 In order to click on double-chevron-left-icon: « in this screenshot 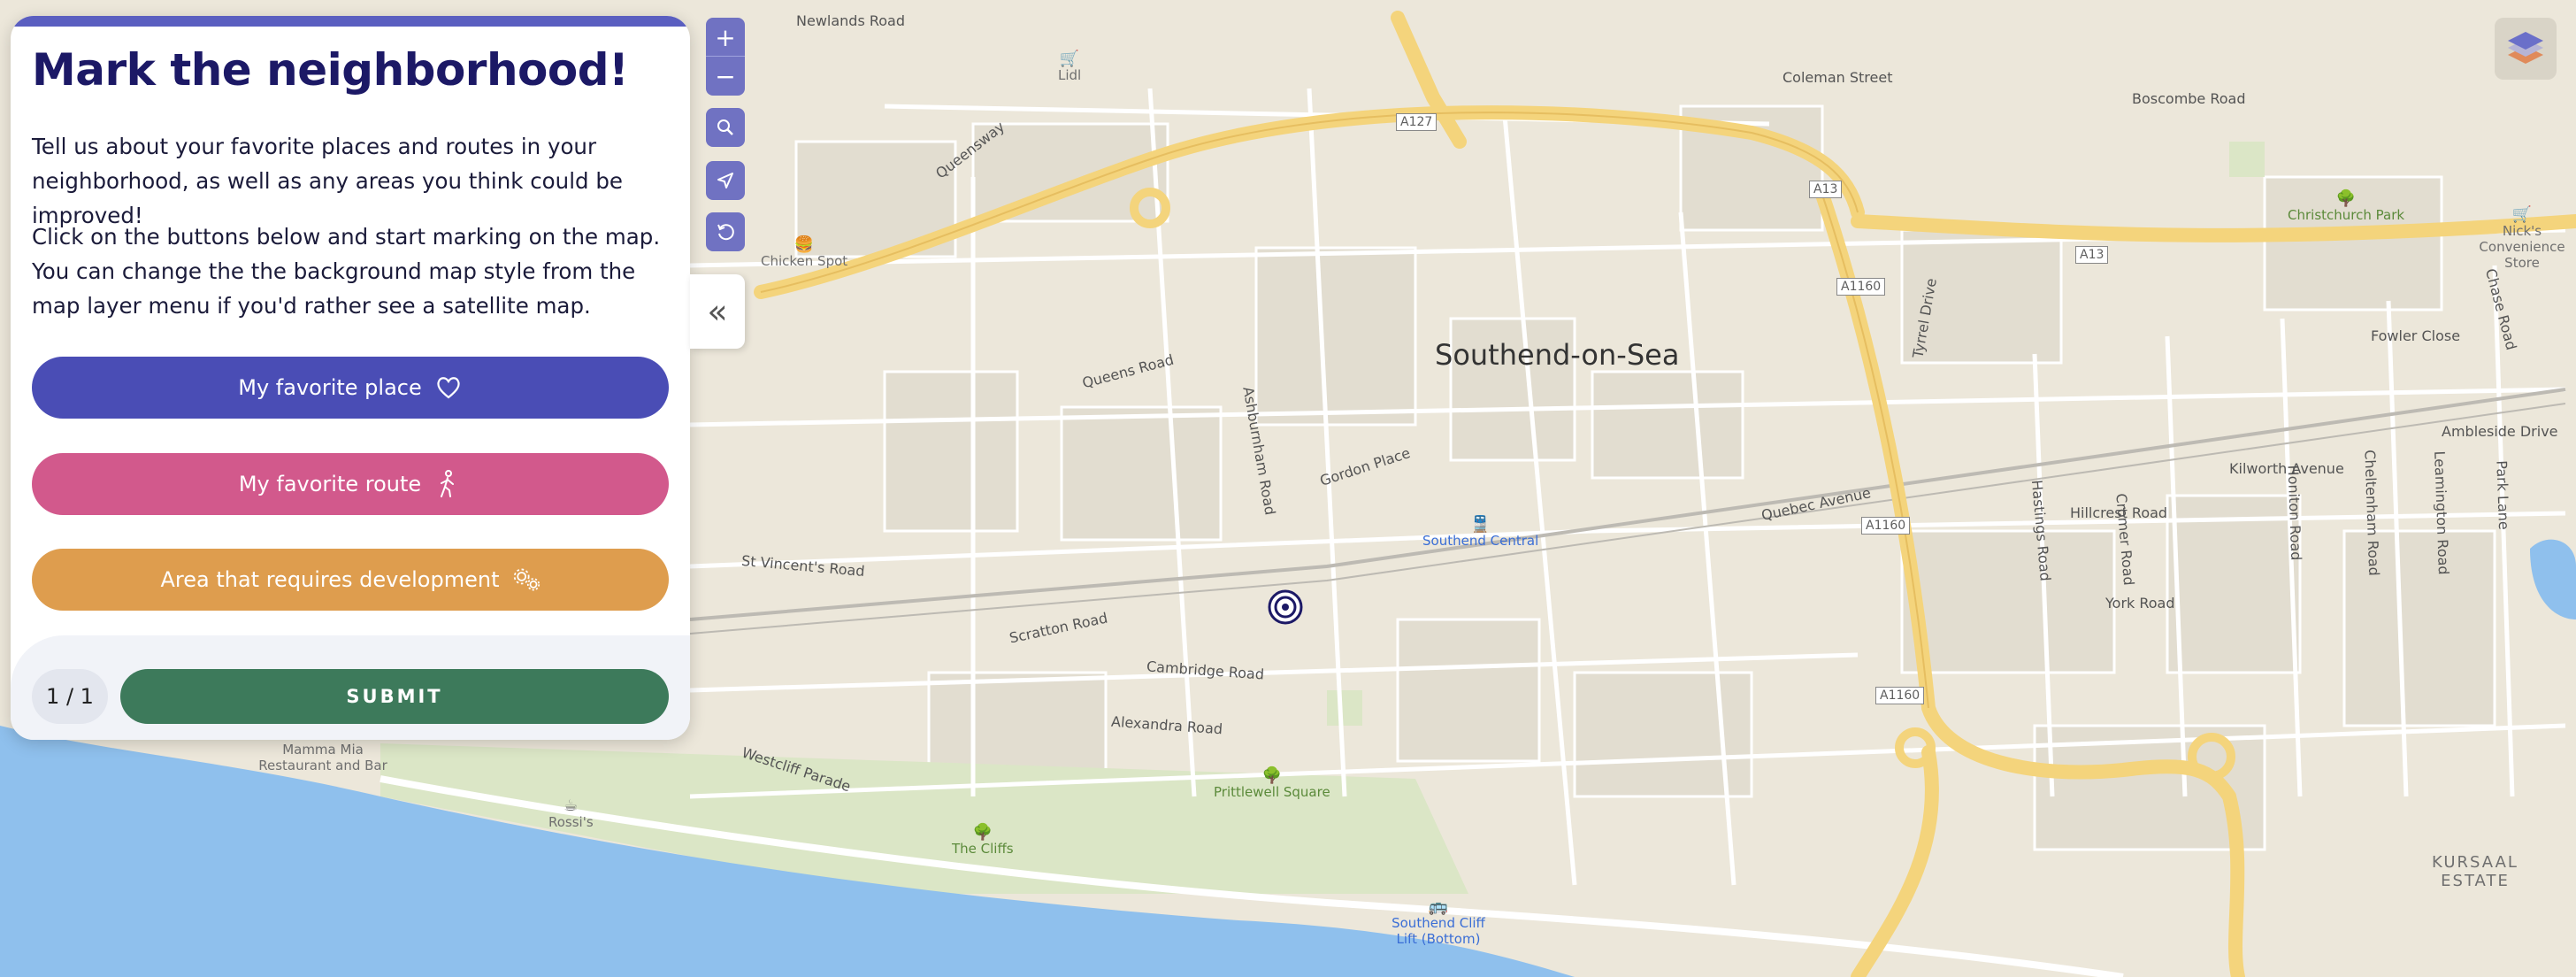, I will do `click(717, 311)`.